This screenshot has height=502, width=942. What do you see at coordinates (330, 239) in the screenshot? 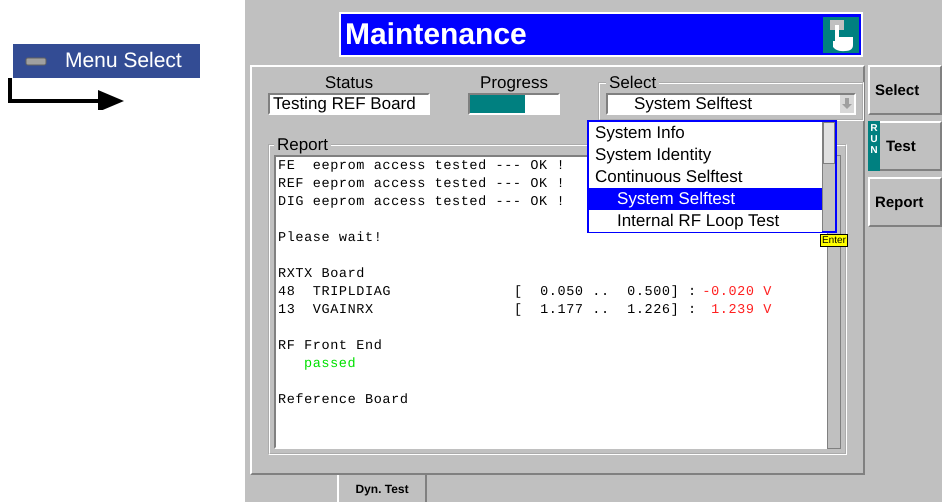
I see `report-line: Please wait!` at bounding box center [330, 239].